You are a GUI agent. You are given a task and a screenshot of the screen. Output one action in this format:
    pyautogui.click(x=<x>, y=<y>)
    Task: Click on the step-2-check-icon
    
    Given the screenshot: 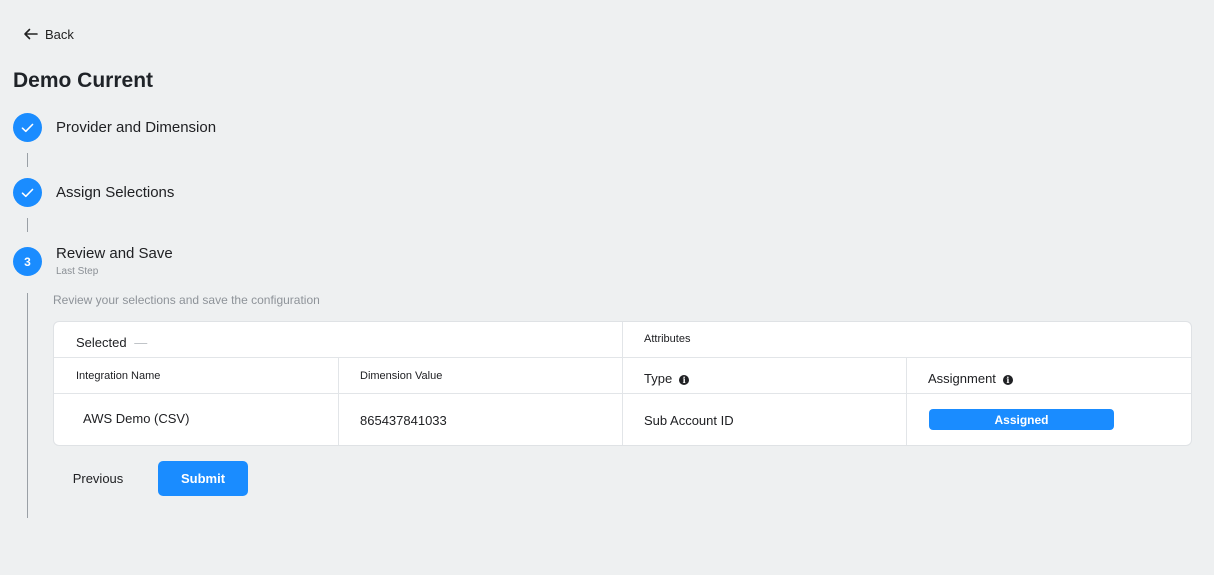 What is the action you would take?
    pyautogui.click(x=27, y=192)
    